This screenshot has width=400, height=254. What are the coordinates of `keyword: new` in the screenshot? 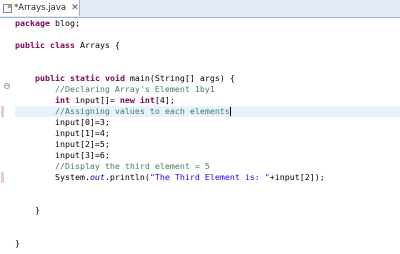 It's located at (127, 100).